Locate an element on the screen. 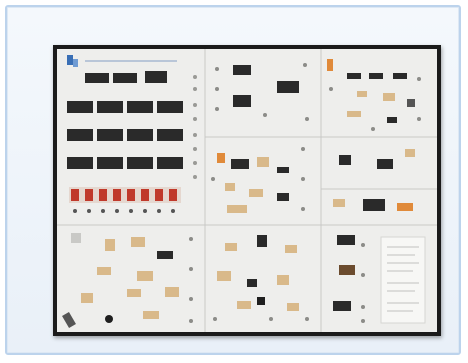  bottom-left-section is located at coordinates (127, 281).